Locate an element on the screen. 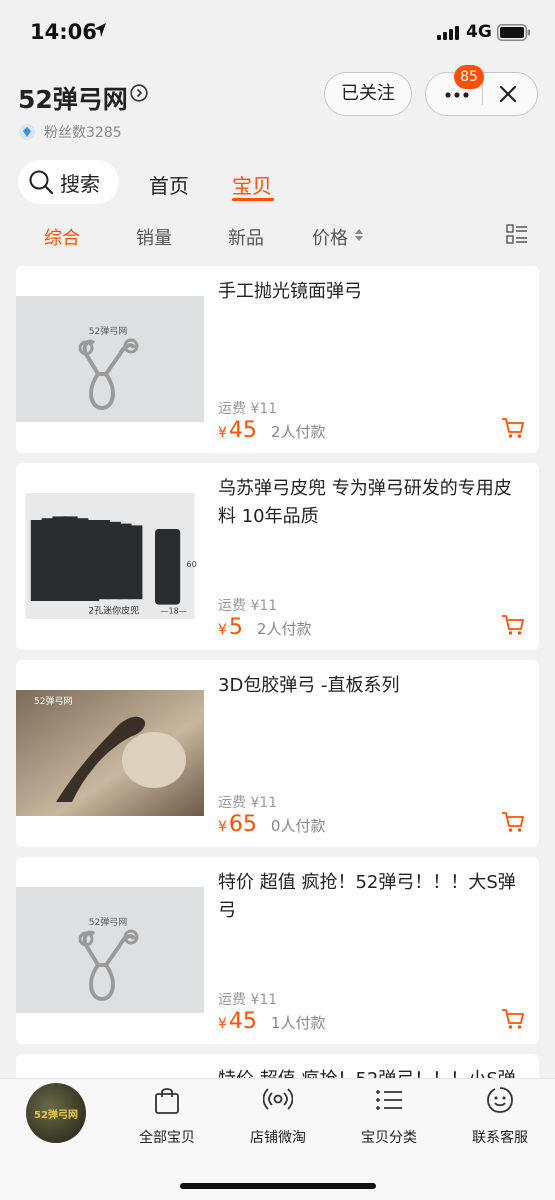  close-icon is located at coordinates (508, 94).